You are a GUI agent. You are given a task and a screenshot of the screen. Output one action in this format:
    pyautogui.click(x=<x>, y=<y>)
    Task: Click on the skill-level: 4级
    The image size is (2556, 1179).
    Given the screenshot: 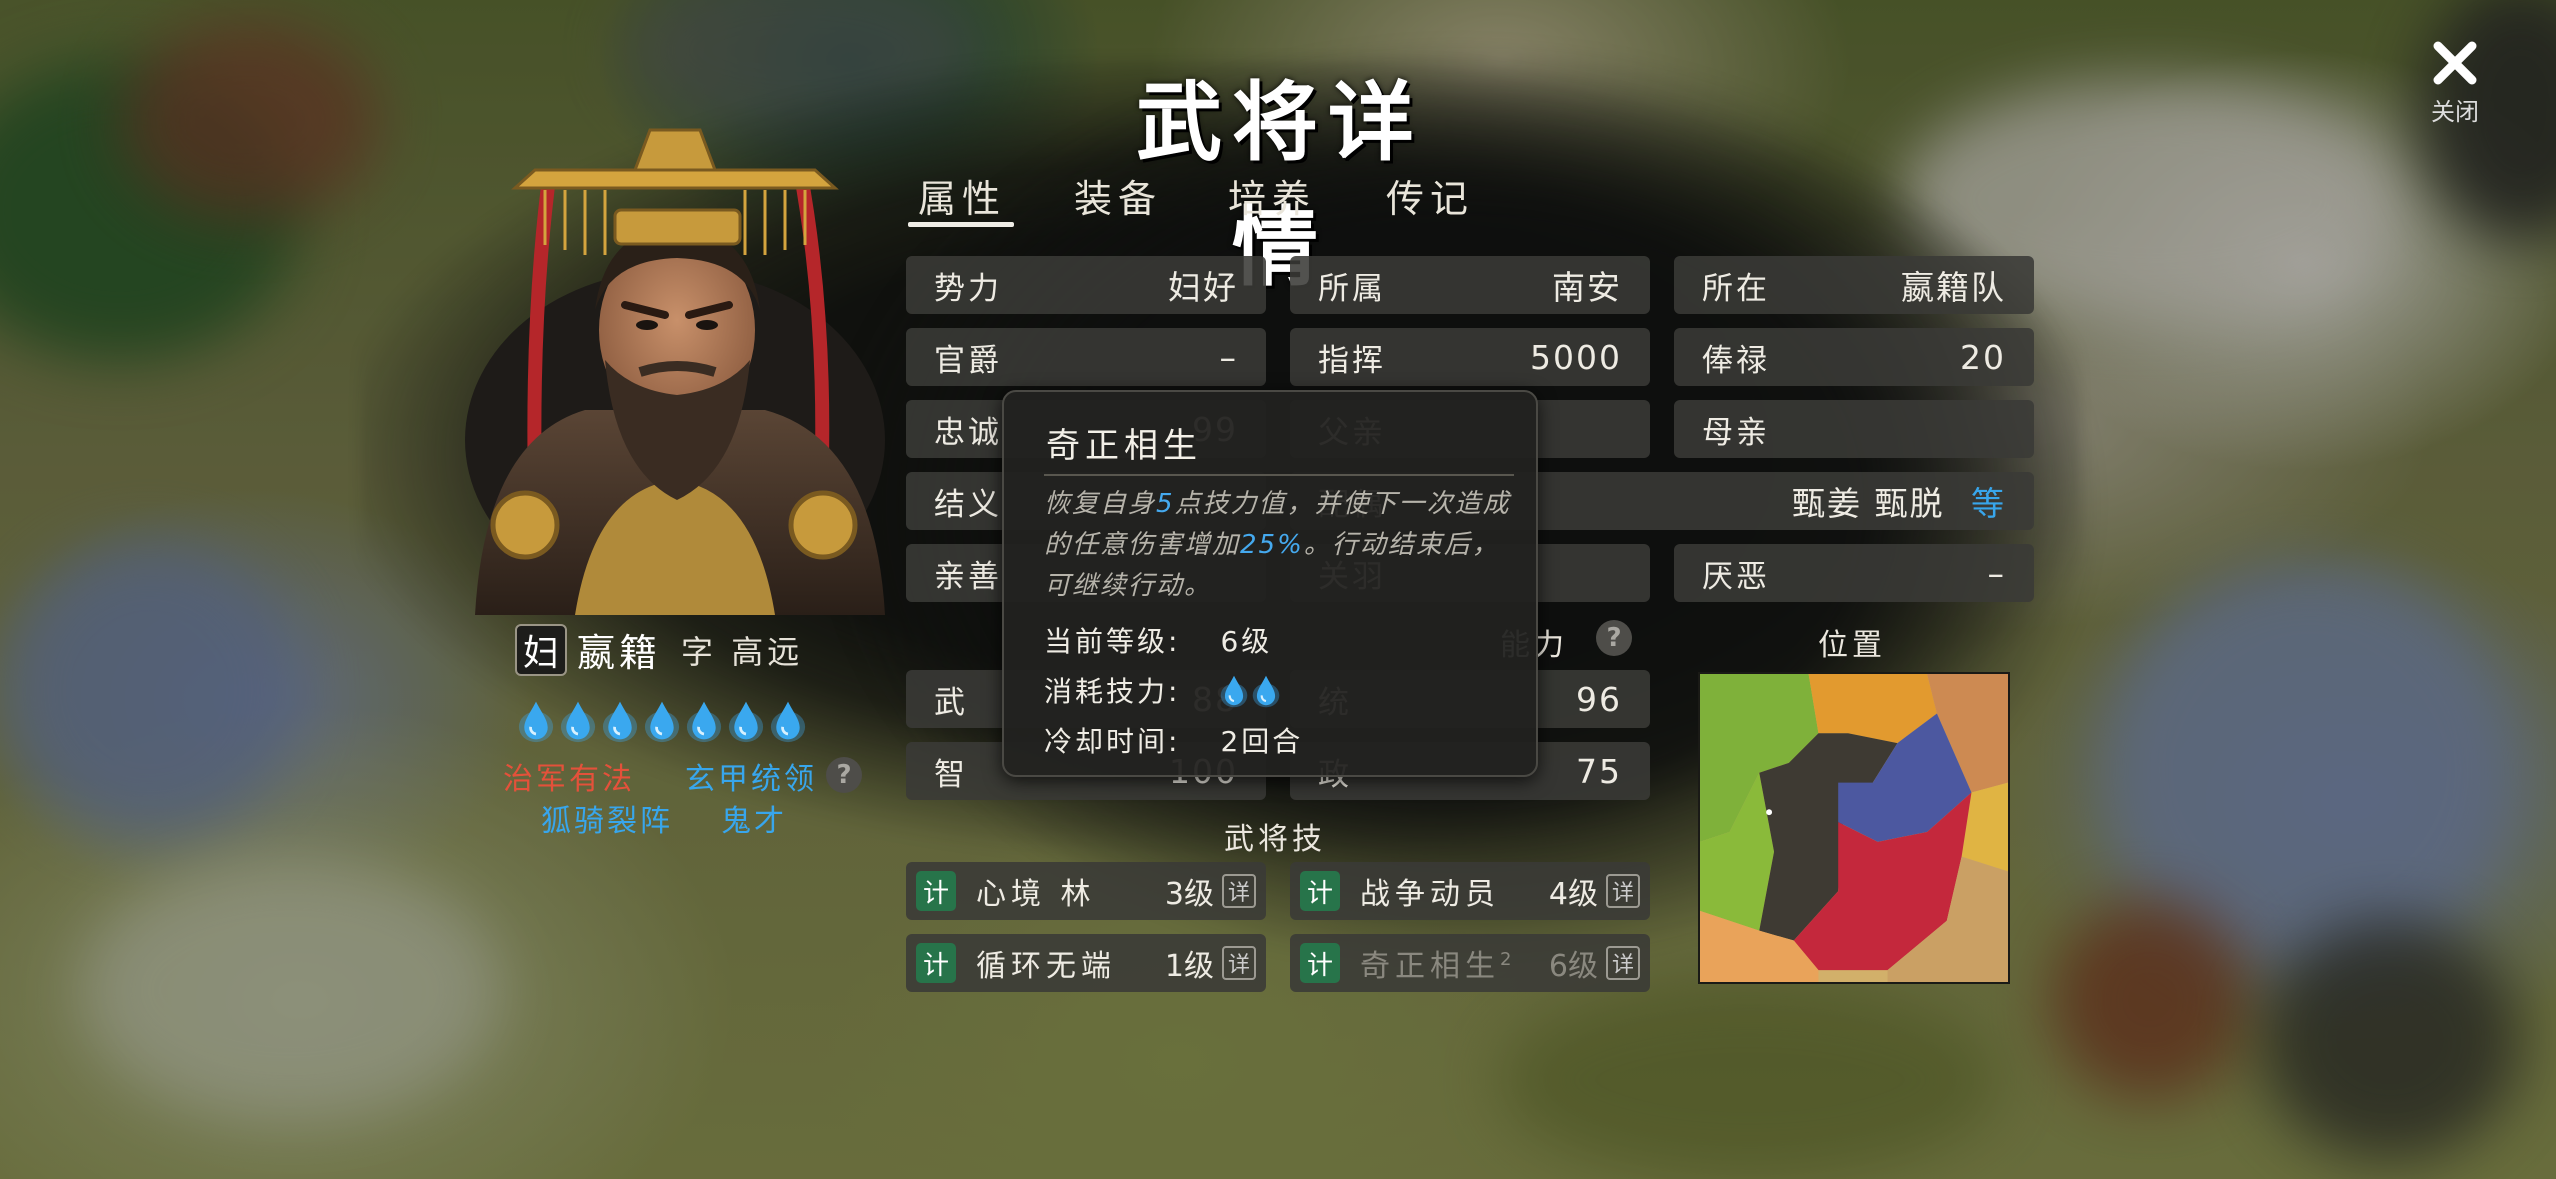 What is the action you would take?
    pyautogui.click(x=1573, y=894)
    